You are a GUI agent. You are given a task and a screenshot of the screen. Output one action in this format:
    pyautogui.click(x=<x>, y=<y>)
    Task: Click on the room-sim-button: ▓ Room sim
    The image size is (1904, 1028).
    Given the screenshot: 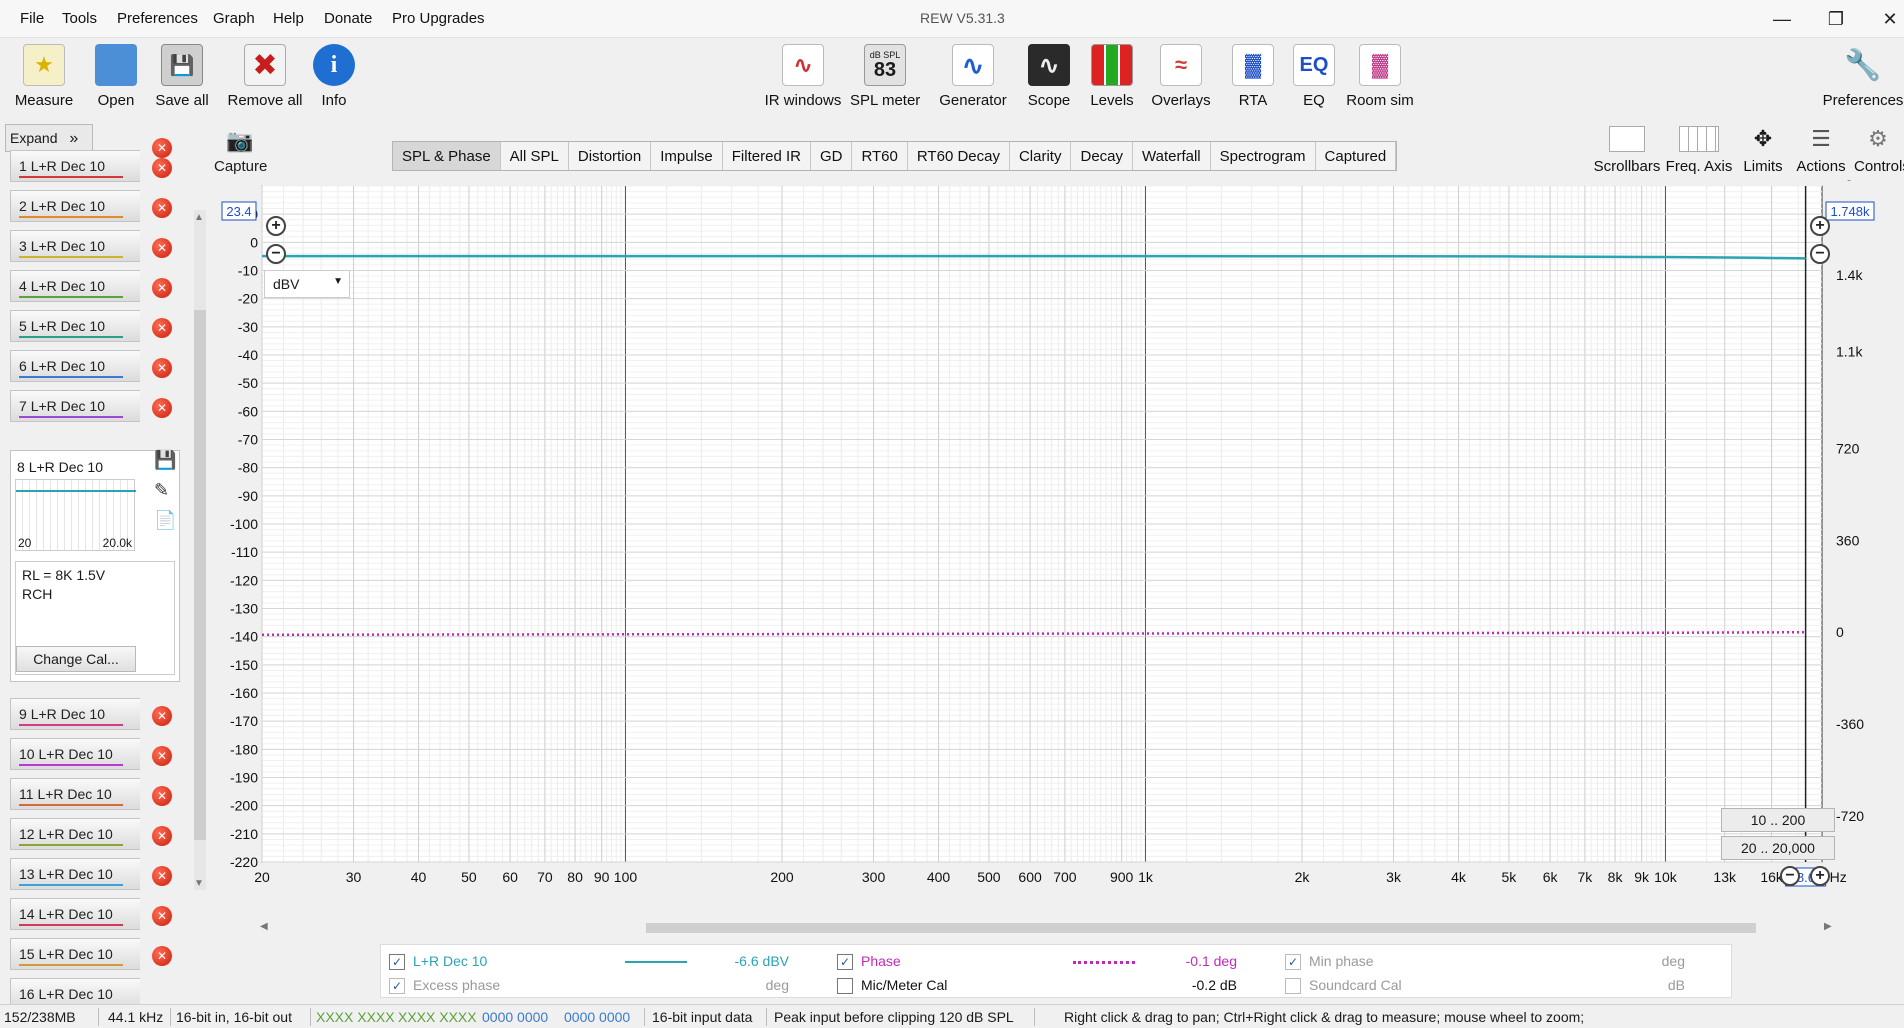 What is the action you would take?
    pyautogui.click(x=1380, y=76)
    